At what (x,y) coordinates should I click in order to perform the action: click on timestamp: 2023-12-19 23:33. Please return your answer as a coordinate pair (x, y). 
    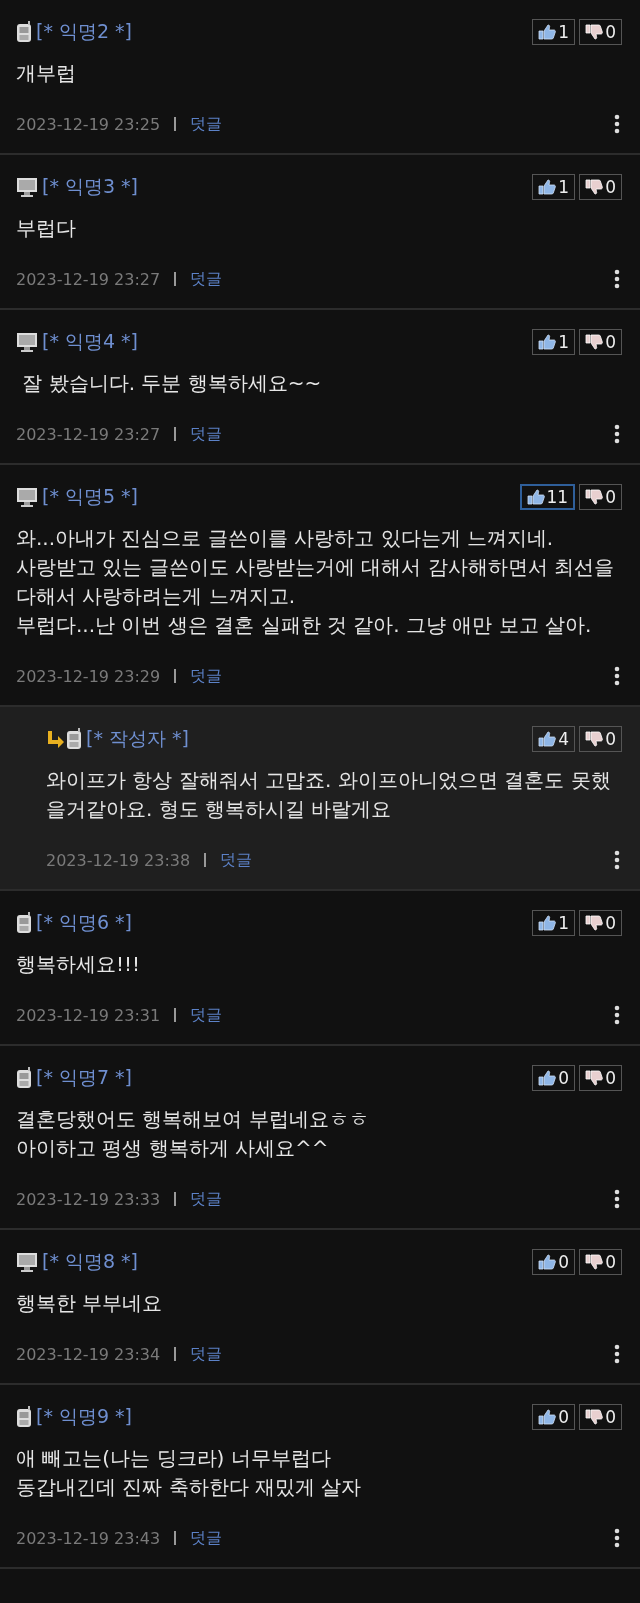
    Looking at the image, I should click on (88, 1199).